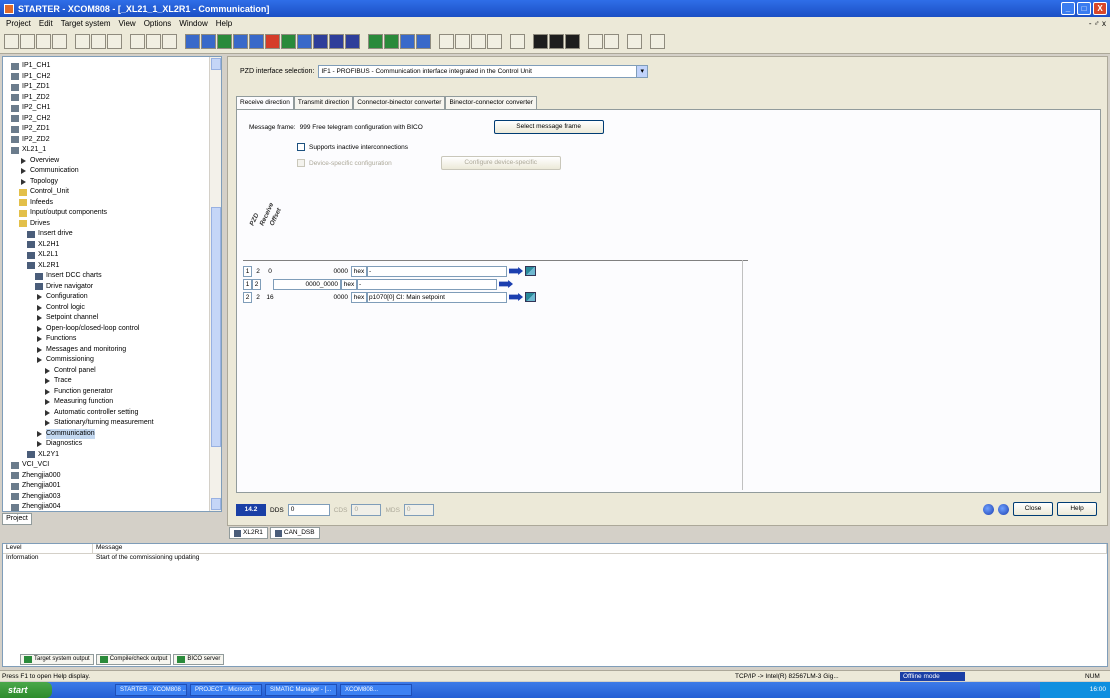  I want to click on tree-item: XL2Y1, so click(116, 455).